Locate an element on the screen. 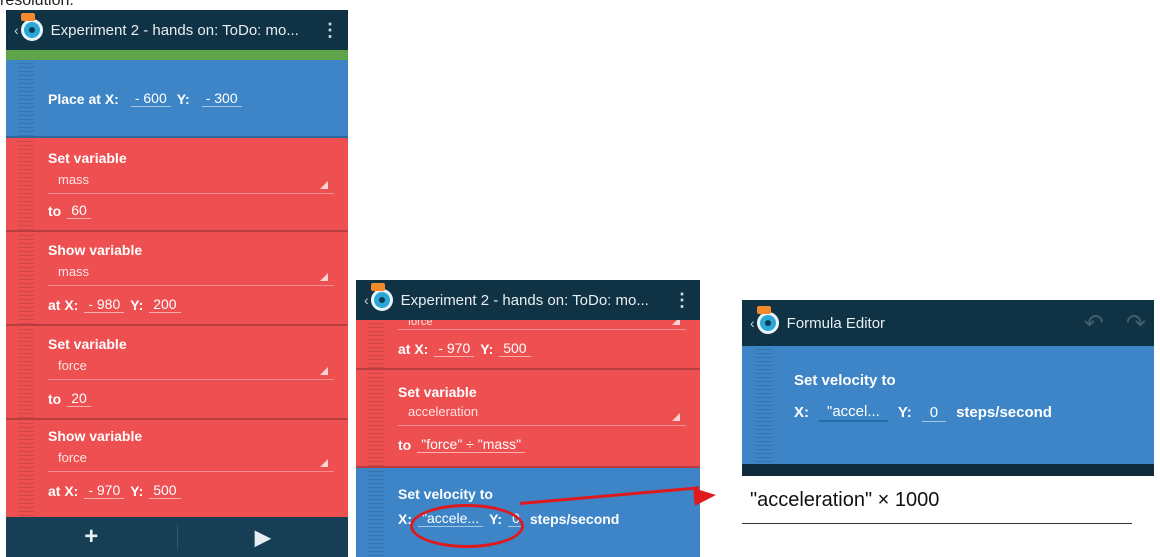  x-field: - 980 is located at coordinates (104, 304).